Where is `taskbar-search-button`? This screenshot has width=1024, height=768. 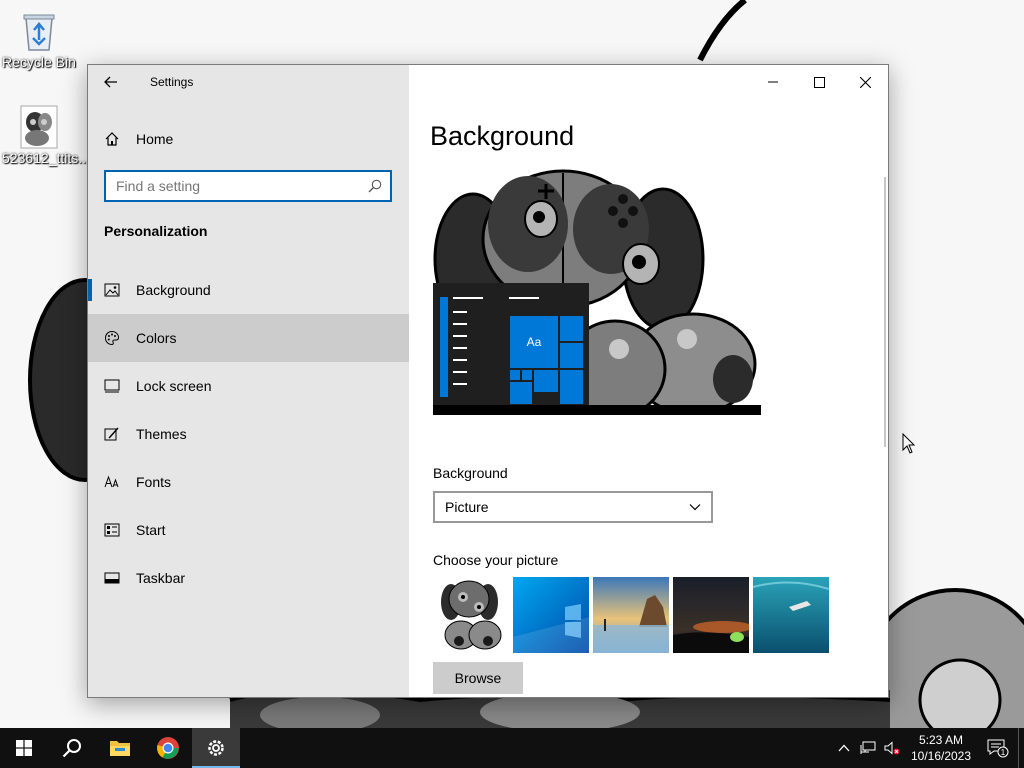
taskbar-search-button is located at coordinates (72, 748).